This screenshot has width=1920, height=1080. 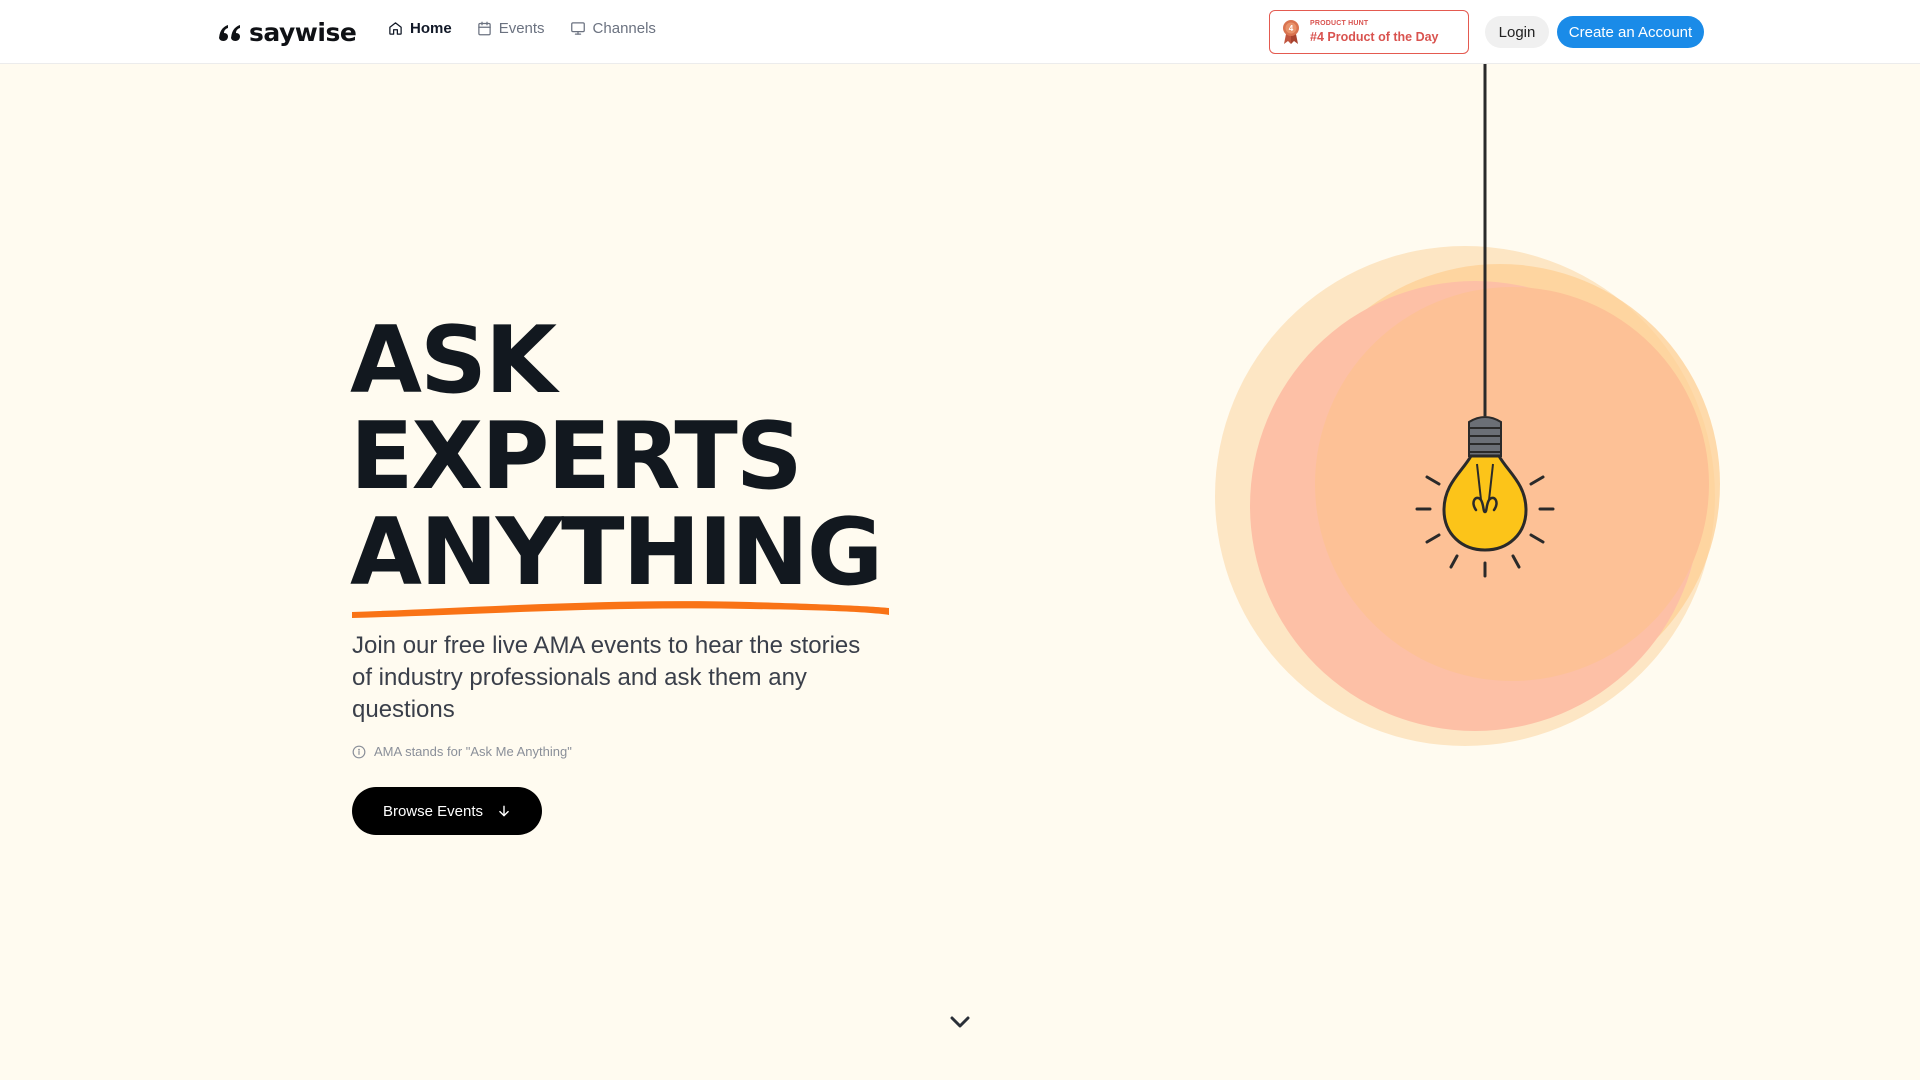 I want to click on product-hunt-text: PRODUCT HUNT #4 Product of the Day, so click(x=1374, y=32).